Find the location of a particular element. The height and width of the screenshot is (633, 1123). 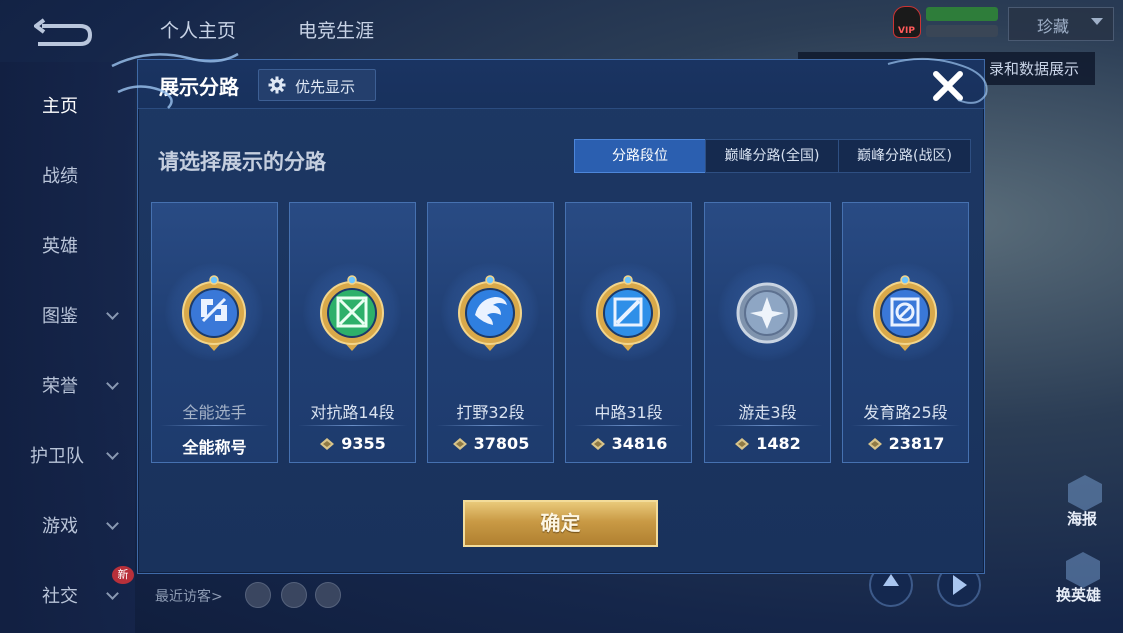

switch-hero-icon is located at coordinates (1083, 570).